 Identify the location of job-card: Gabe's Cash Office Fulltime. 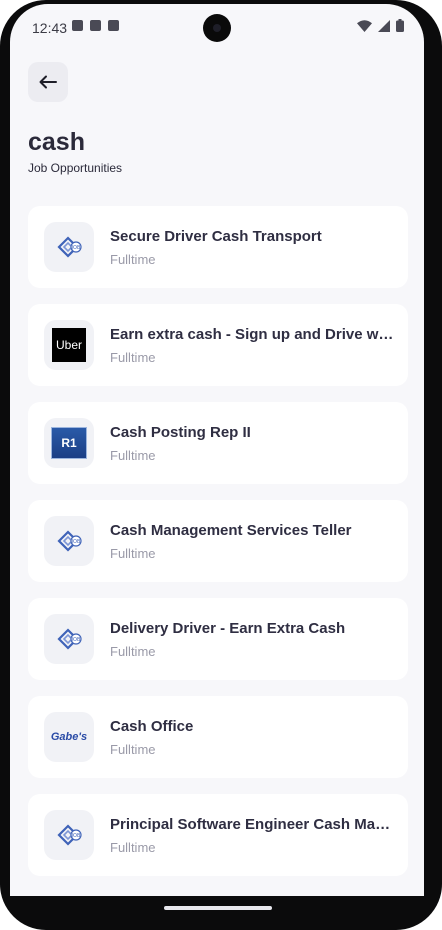
(218, 737).